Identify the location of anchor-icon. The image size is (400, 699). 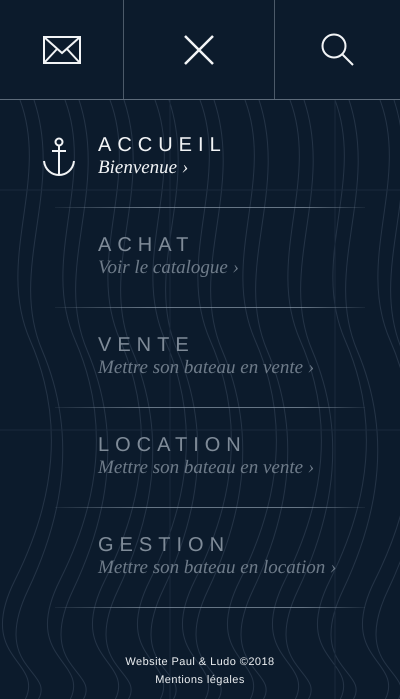
(59, 157).